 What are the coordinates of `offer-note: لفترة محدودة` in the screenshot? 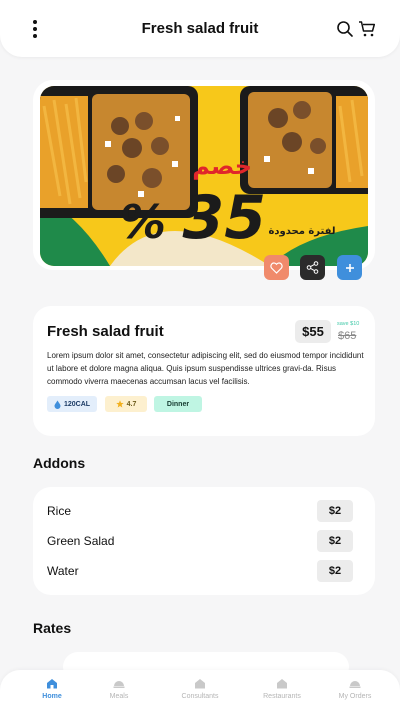 It's located at (301, 231).